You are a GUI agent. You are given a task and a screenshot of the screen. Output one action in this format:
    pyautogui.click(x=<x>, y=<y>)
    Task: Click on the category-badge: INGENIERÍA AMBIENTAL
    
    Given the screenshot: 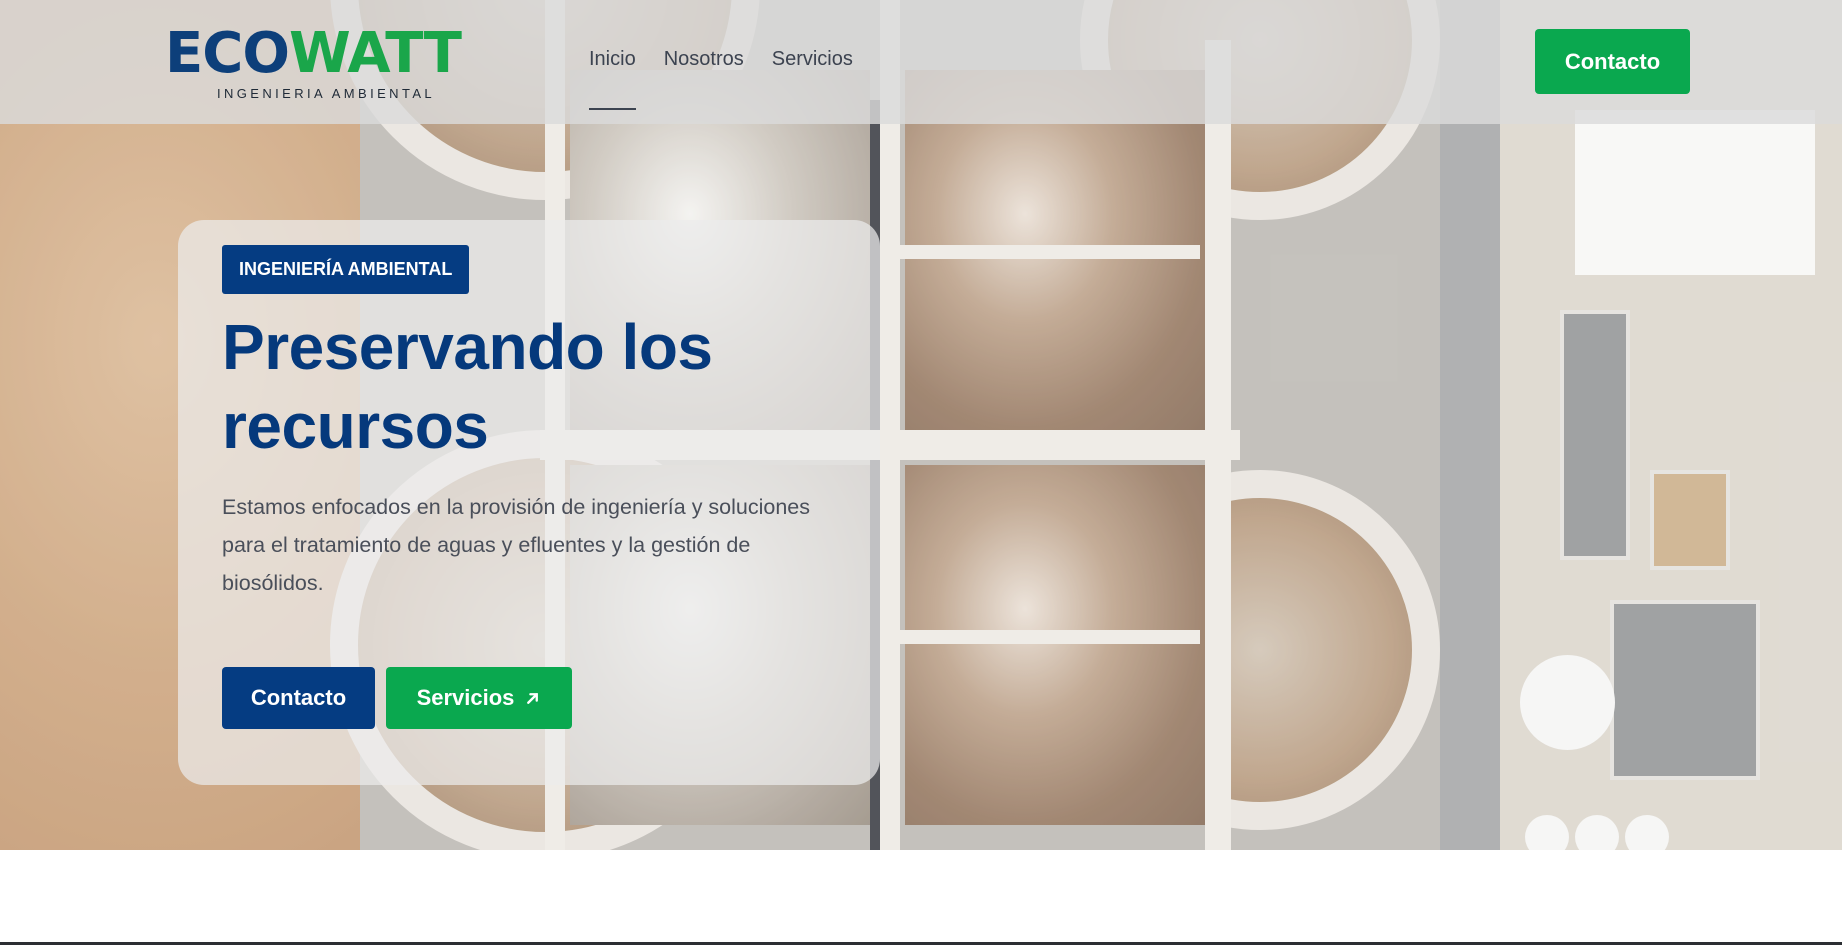 What is the action you would take?
    pyautogui.click(x=346, y=269)
    